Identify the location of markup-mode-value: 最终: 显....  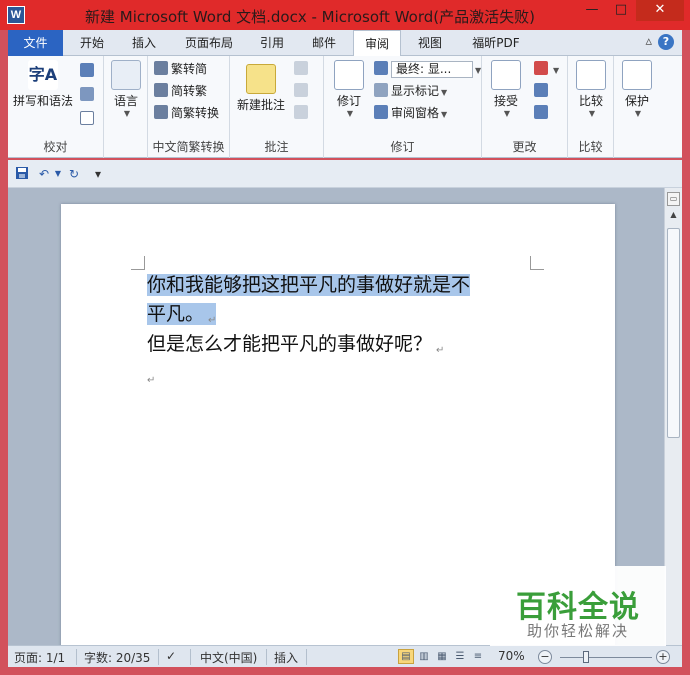
(432, 69).